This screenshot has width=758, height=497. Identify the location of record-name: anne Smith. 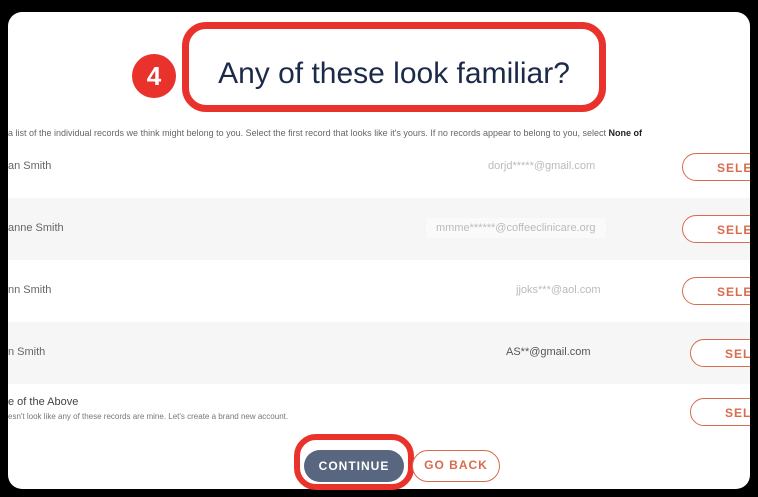
(36, 228).